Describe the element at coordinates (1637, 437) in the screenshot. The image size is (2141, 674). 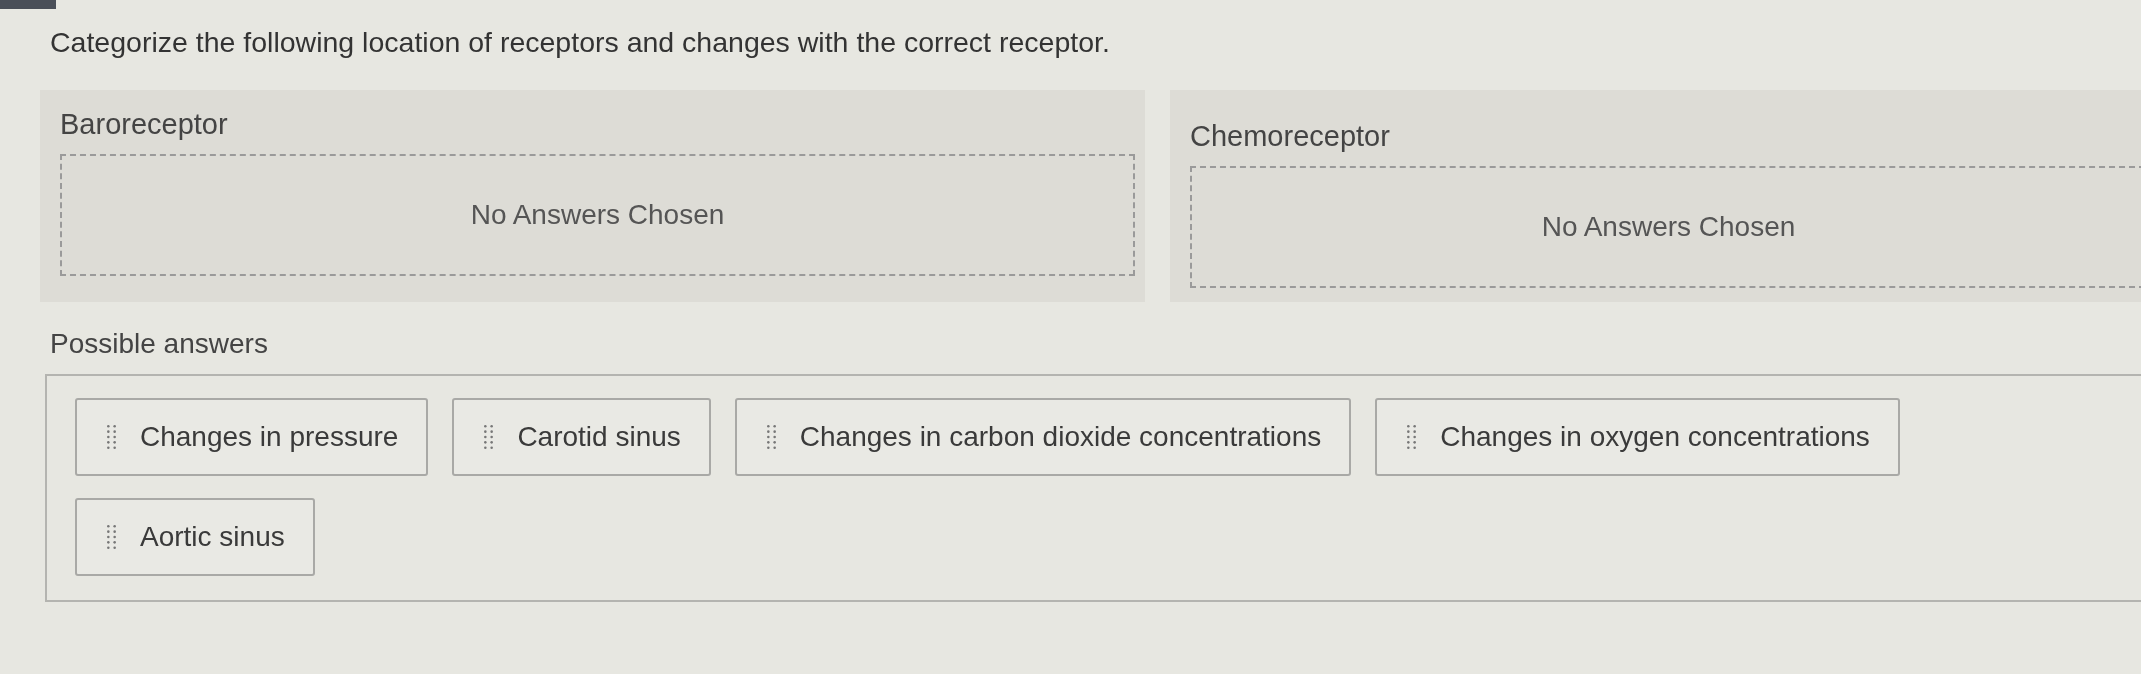
I see `answer-chip: Changes in oxygen concentrations` at that location.